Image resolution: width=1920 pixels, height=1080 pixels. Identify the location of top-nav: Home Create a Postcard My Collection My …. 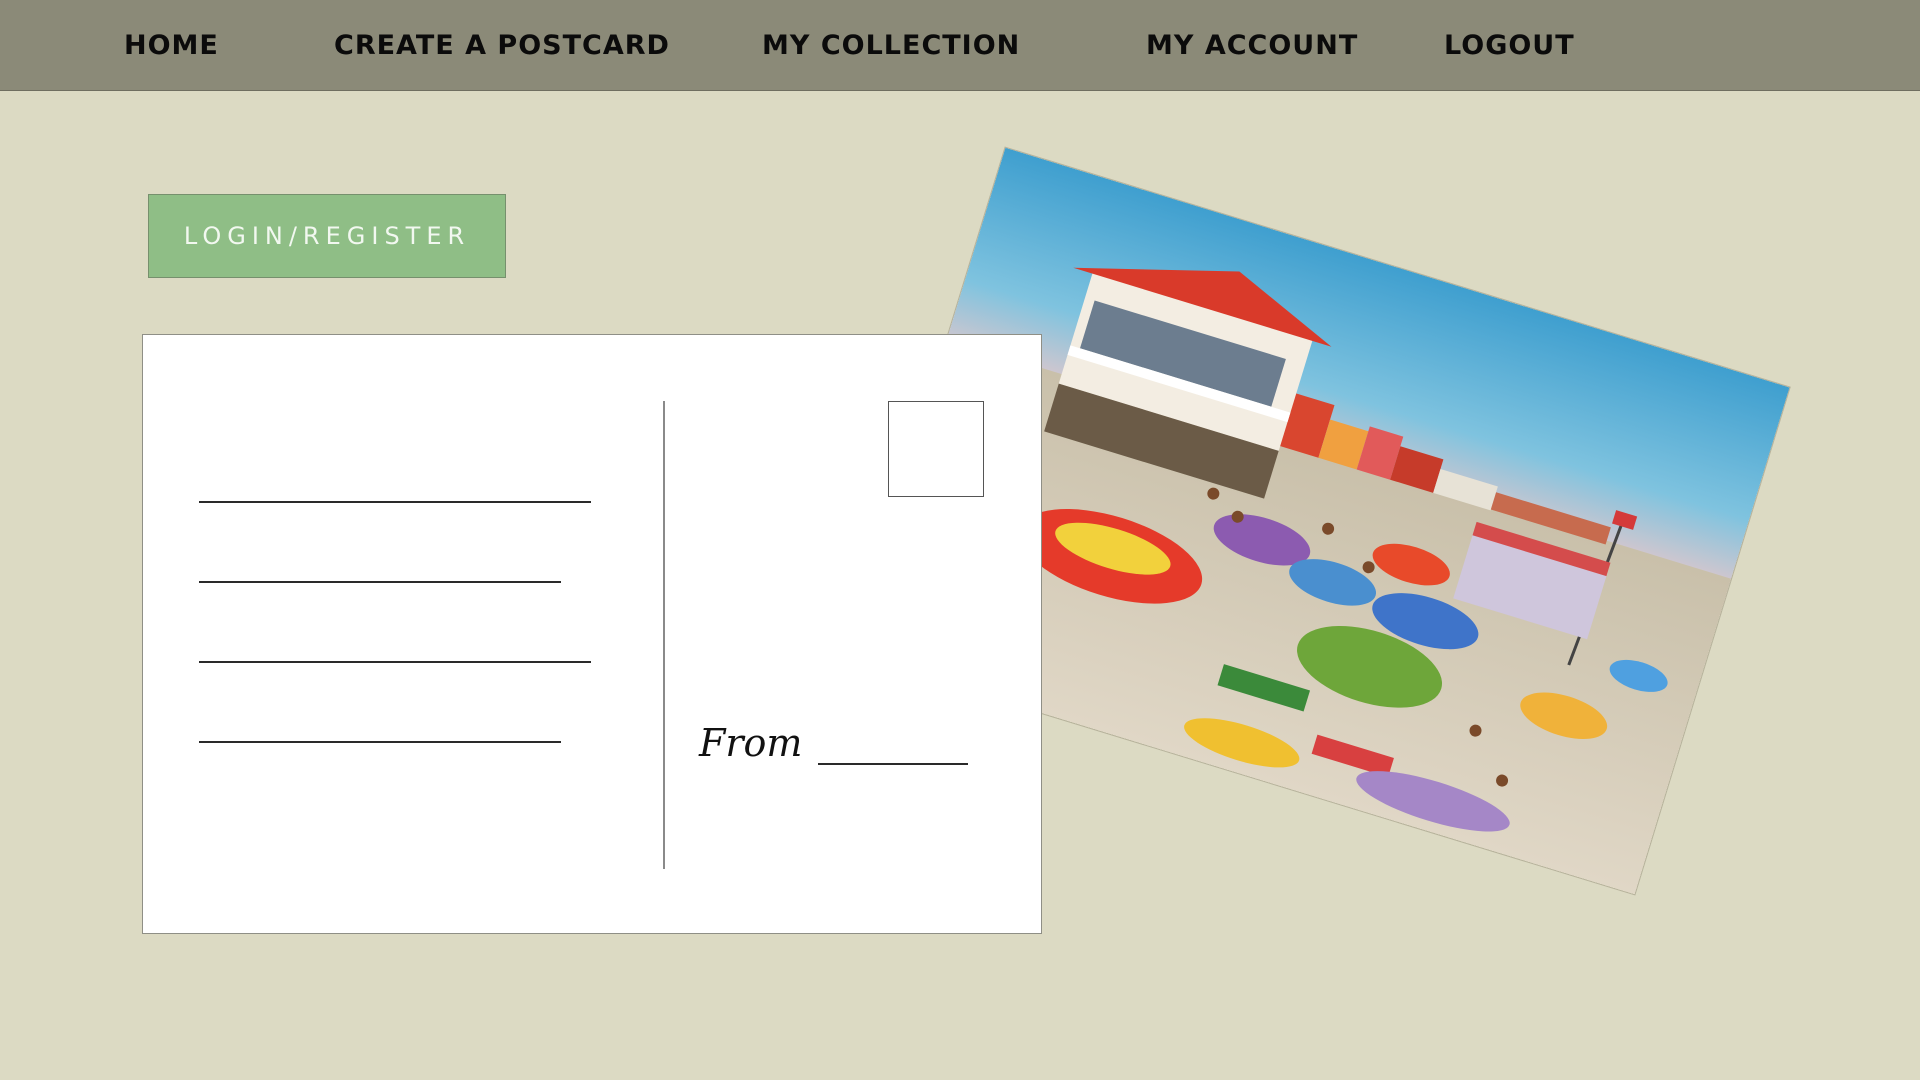
(960, 45).